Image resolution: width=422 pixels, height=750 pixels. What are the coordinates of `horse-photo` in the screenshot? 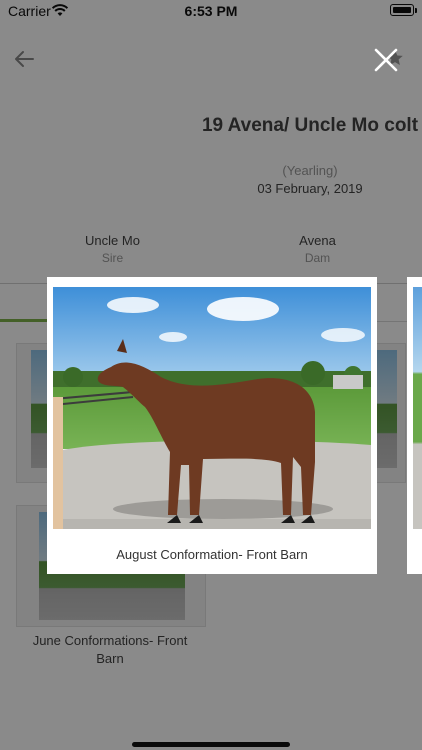 It's located at (417, 408).